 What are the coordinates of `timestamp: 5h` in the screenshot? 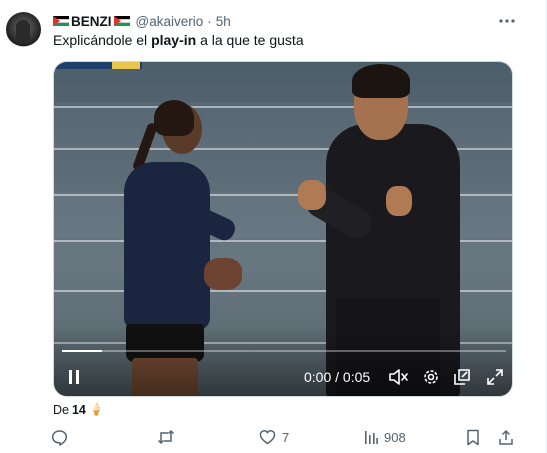 It's located at (223, 21).